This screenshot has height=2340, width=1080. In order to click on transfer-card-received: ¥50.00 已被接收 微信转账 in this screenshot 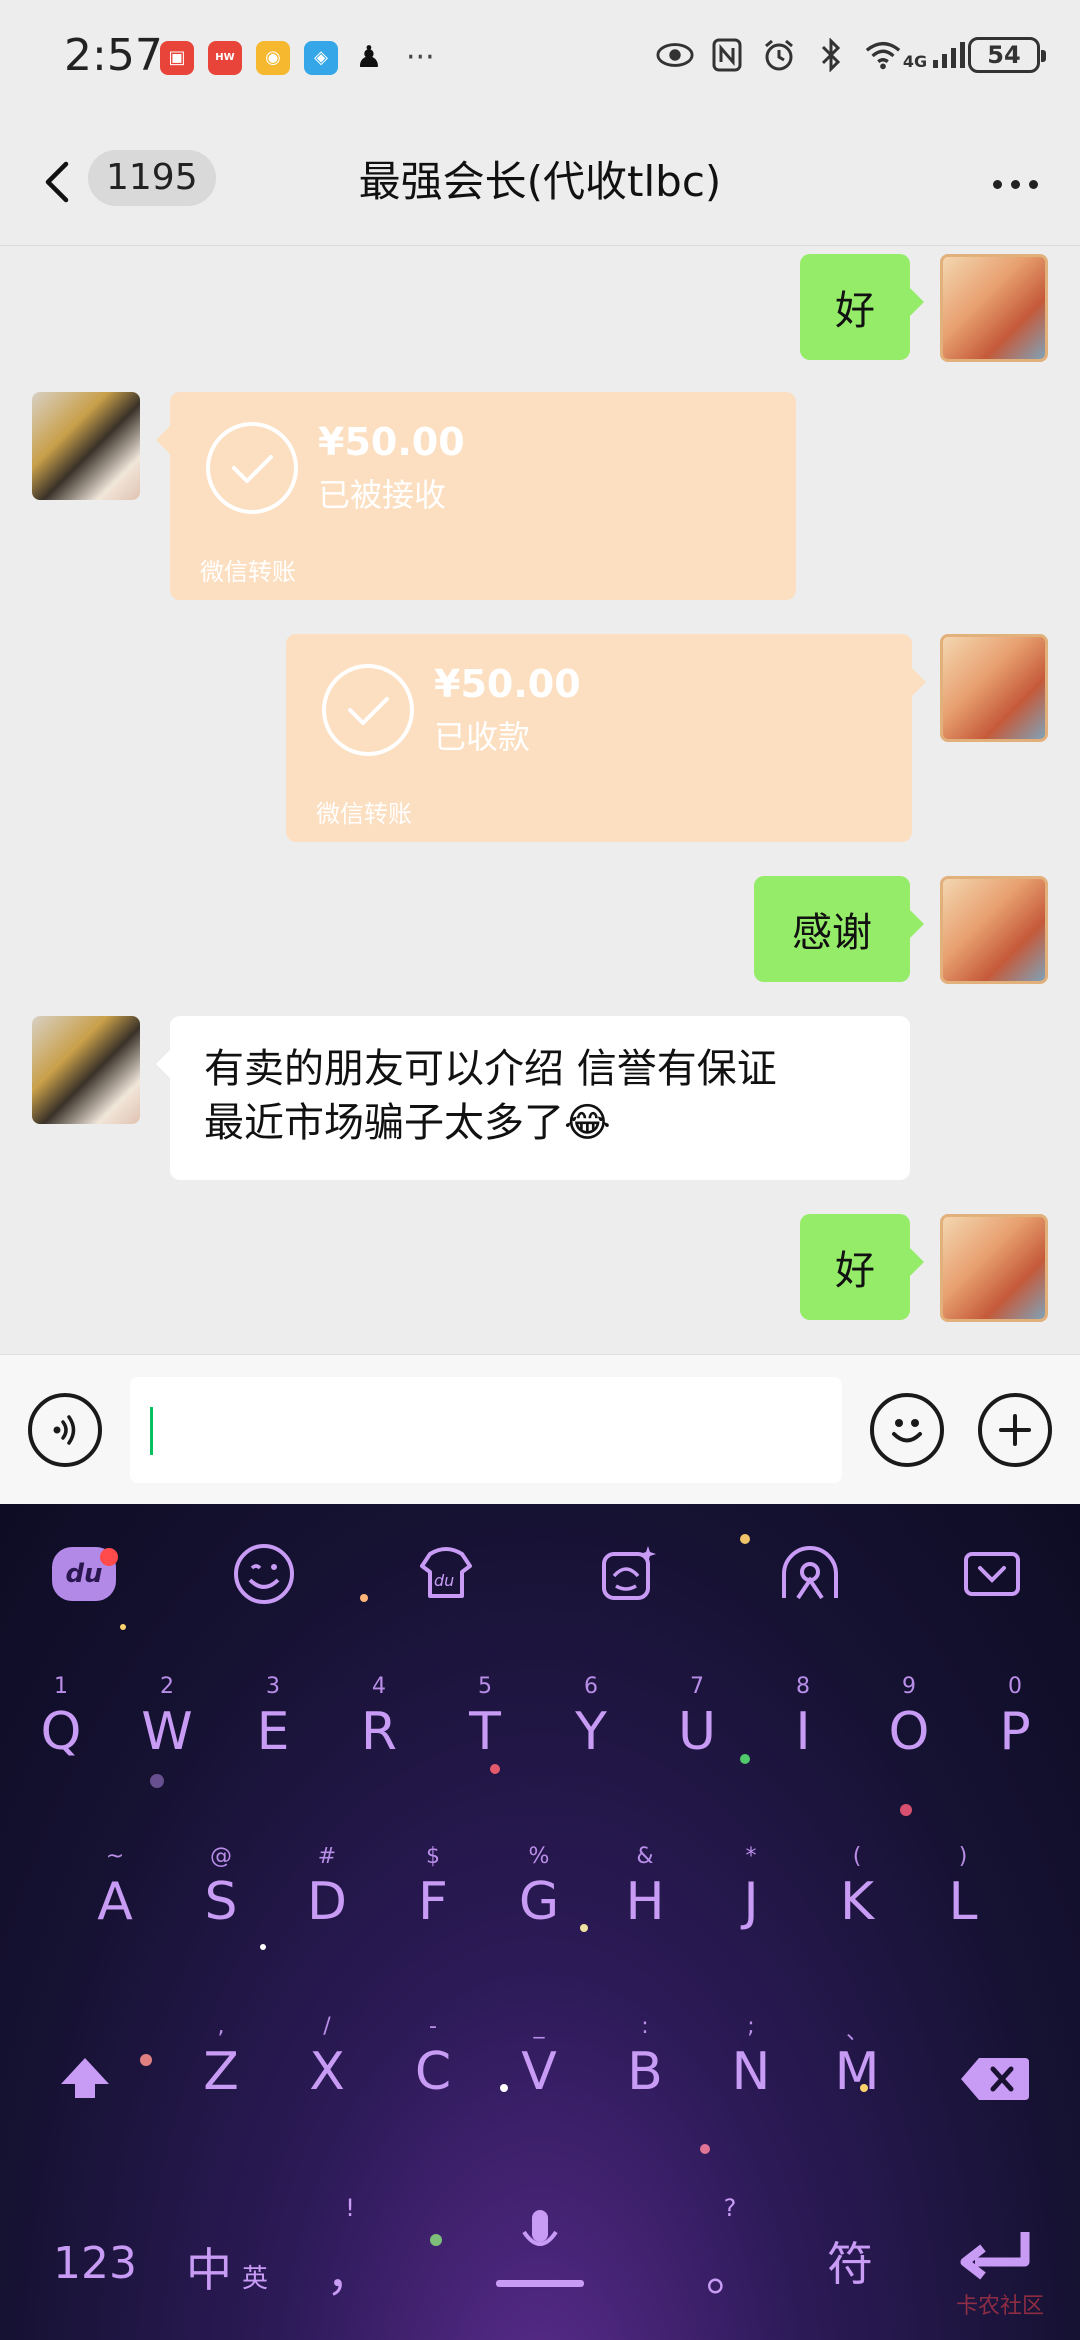, I will do `click(476, 496)`.